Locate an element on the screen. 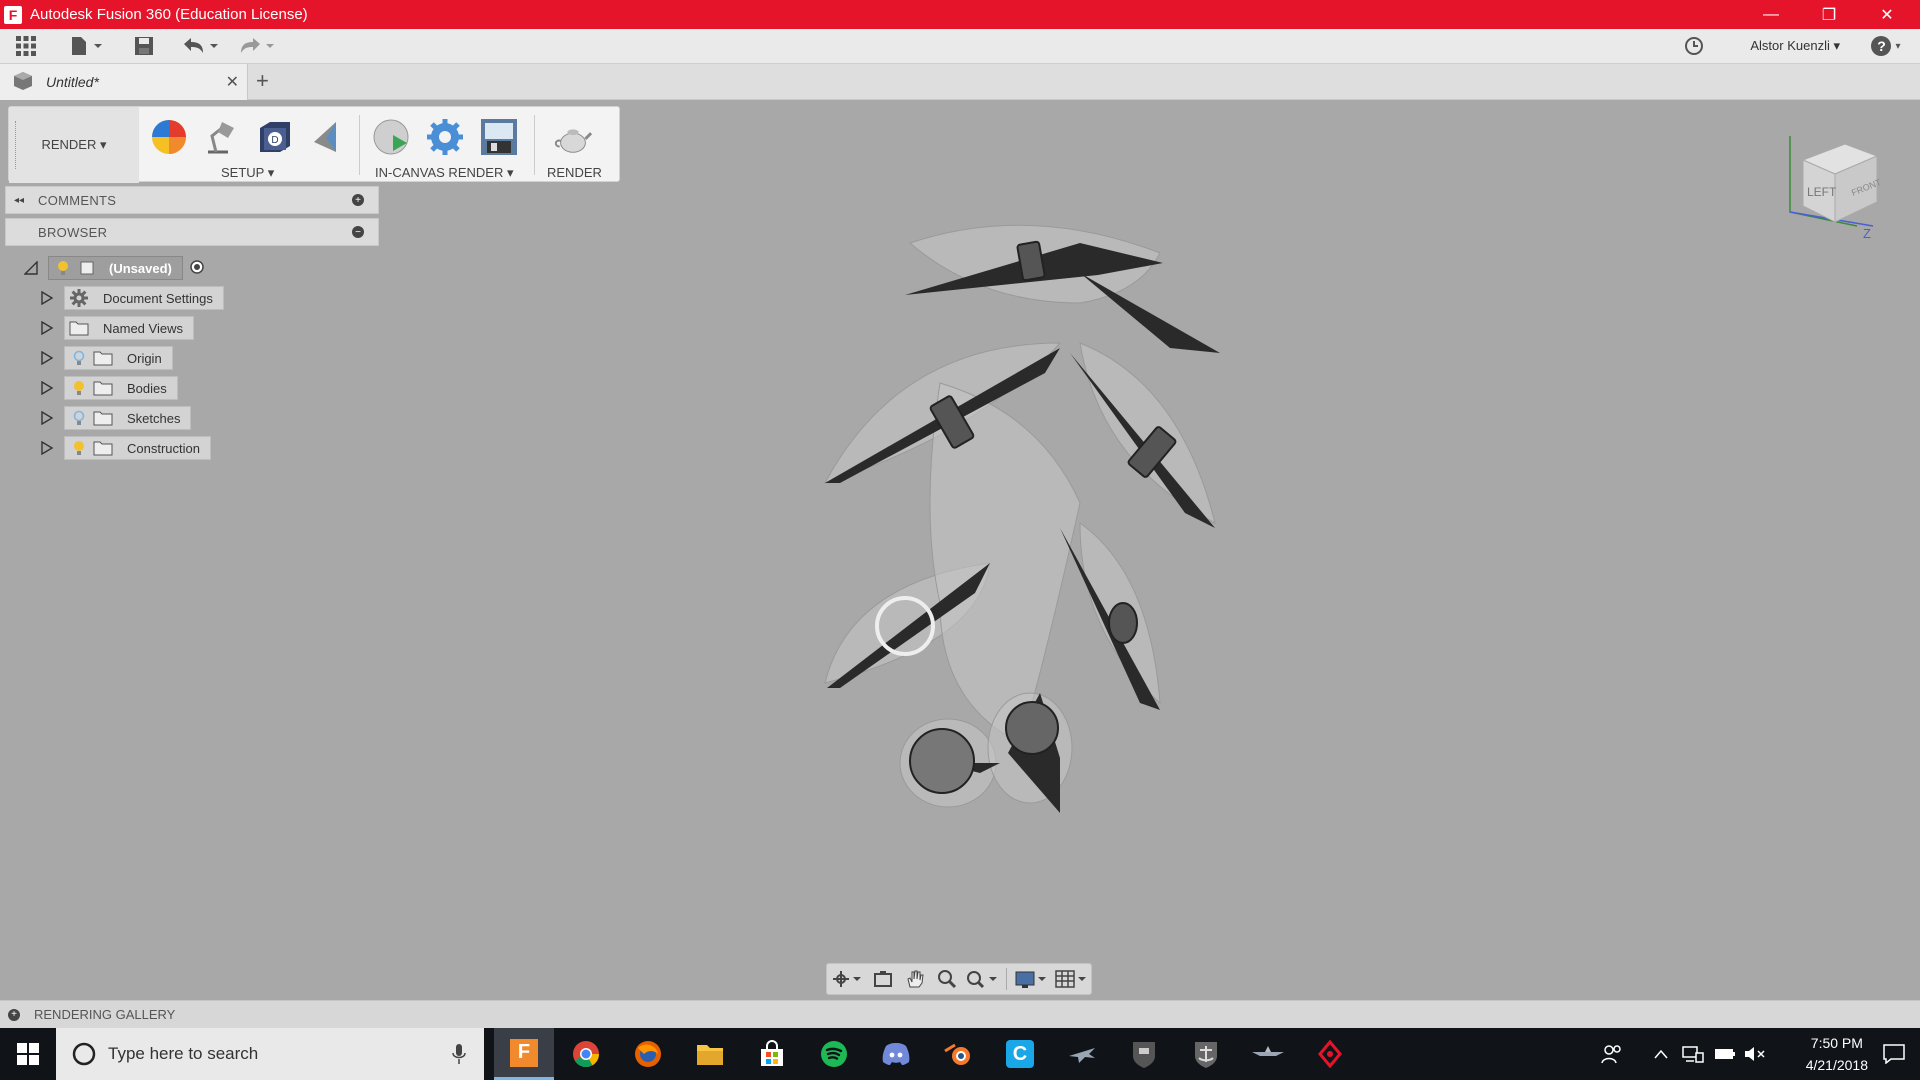 This screenshot has height=1080, width=1920. origin-node: Origin is located at coordinates (118, 358).